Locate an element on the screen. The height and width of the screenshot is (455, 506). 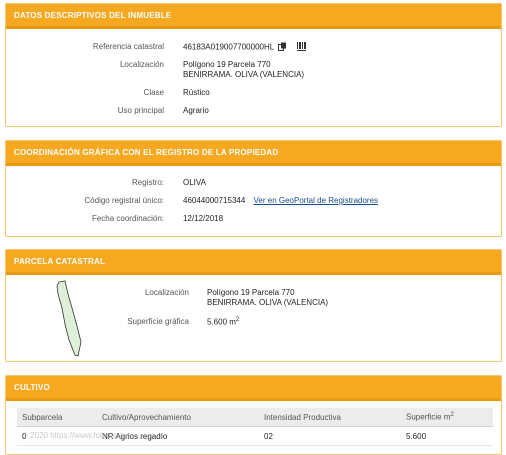
col-superficie: Superficie m2 is located at coordinates (447, 417).